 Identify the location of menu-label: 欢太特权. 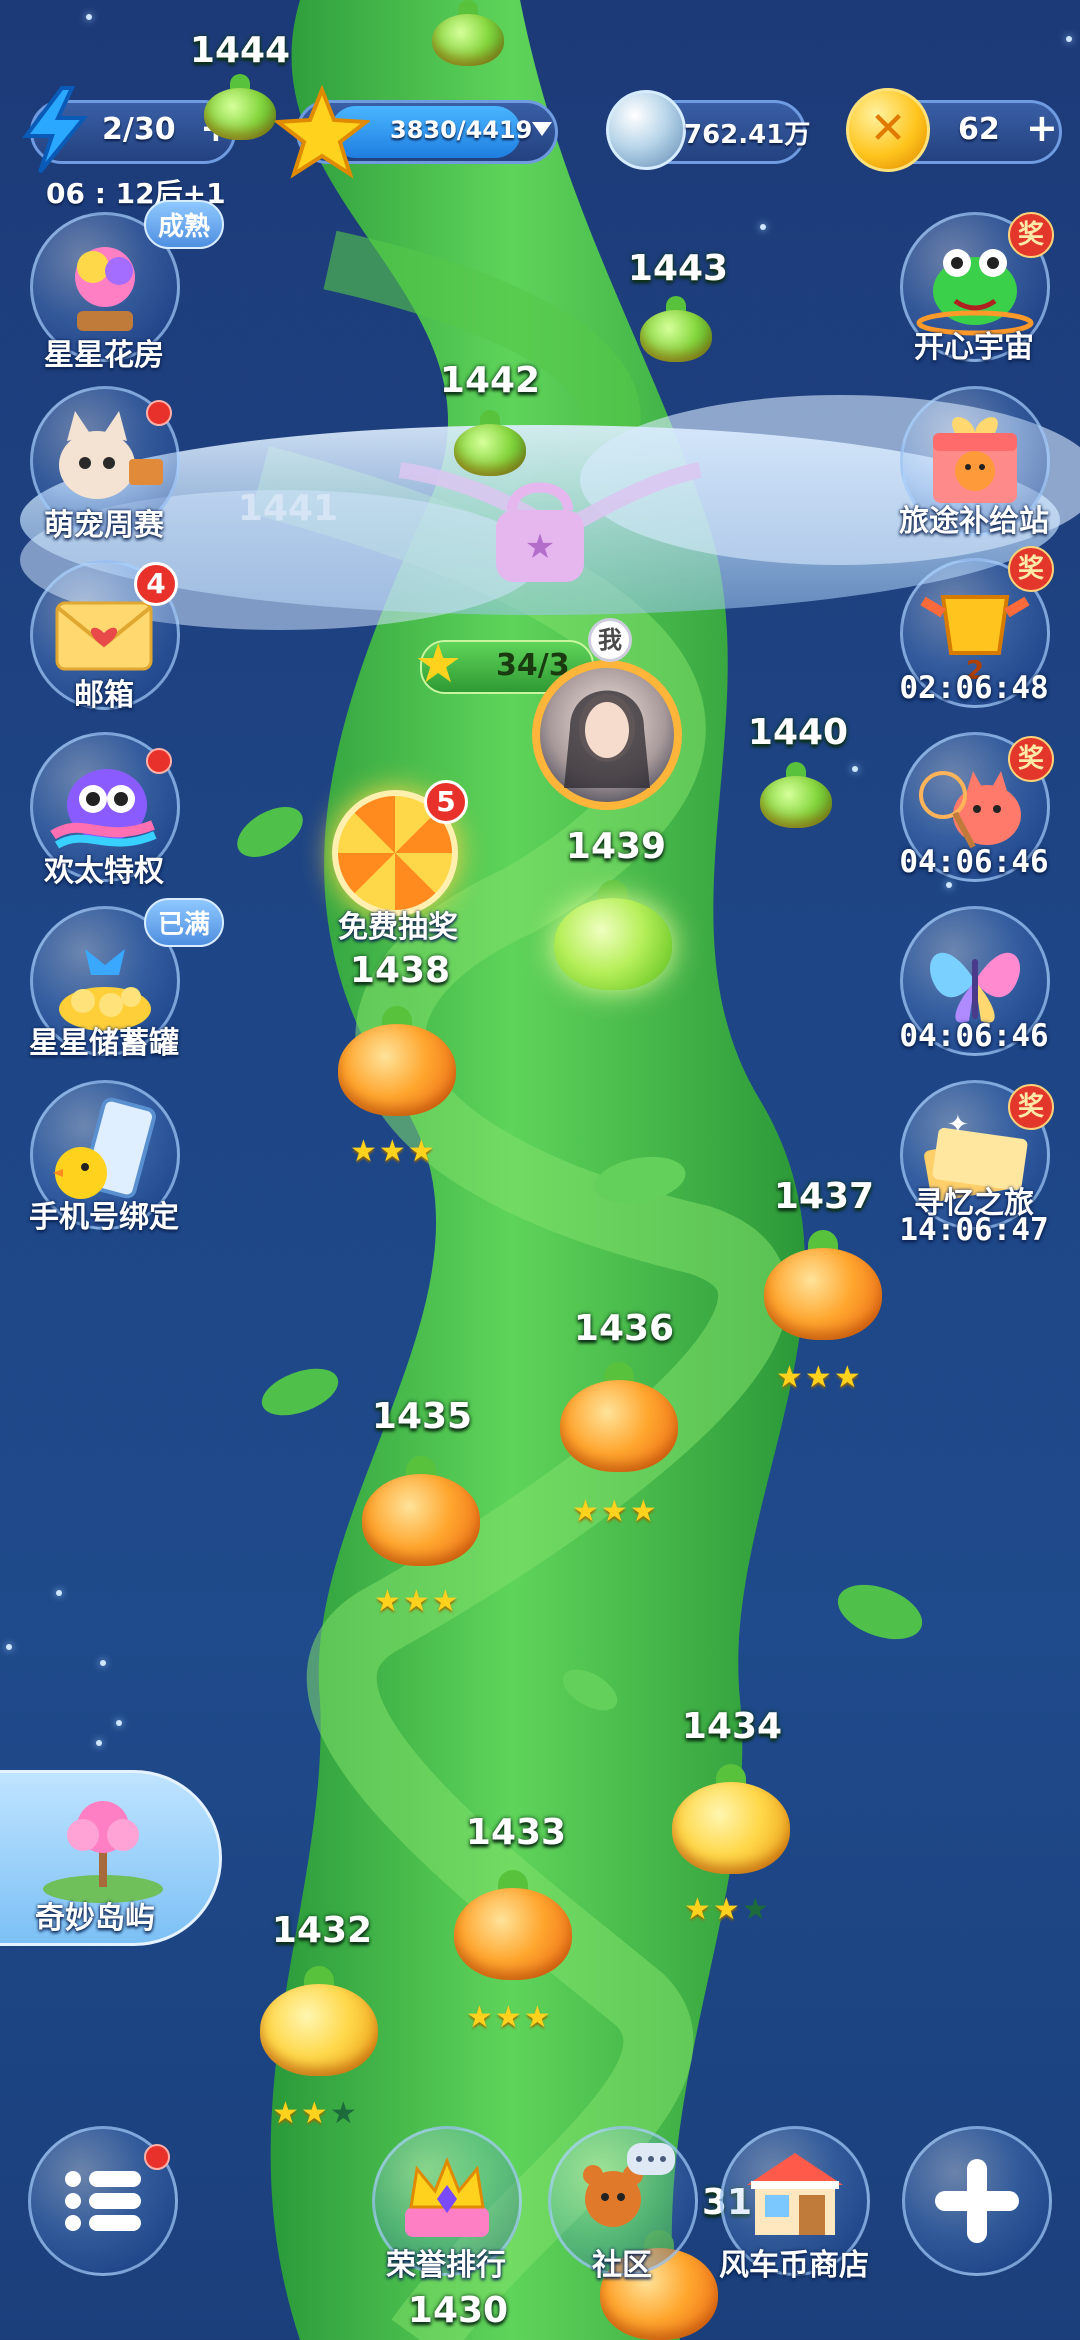
(104, 871).